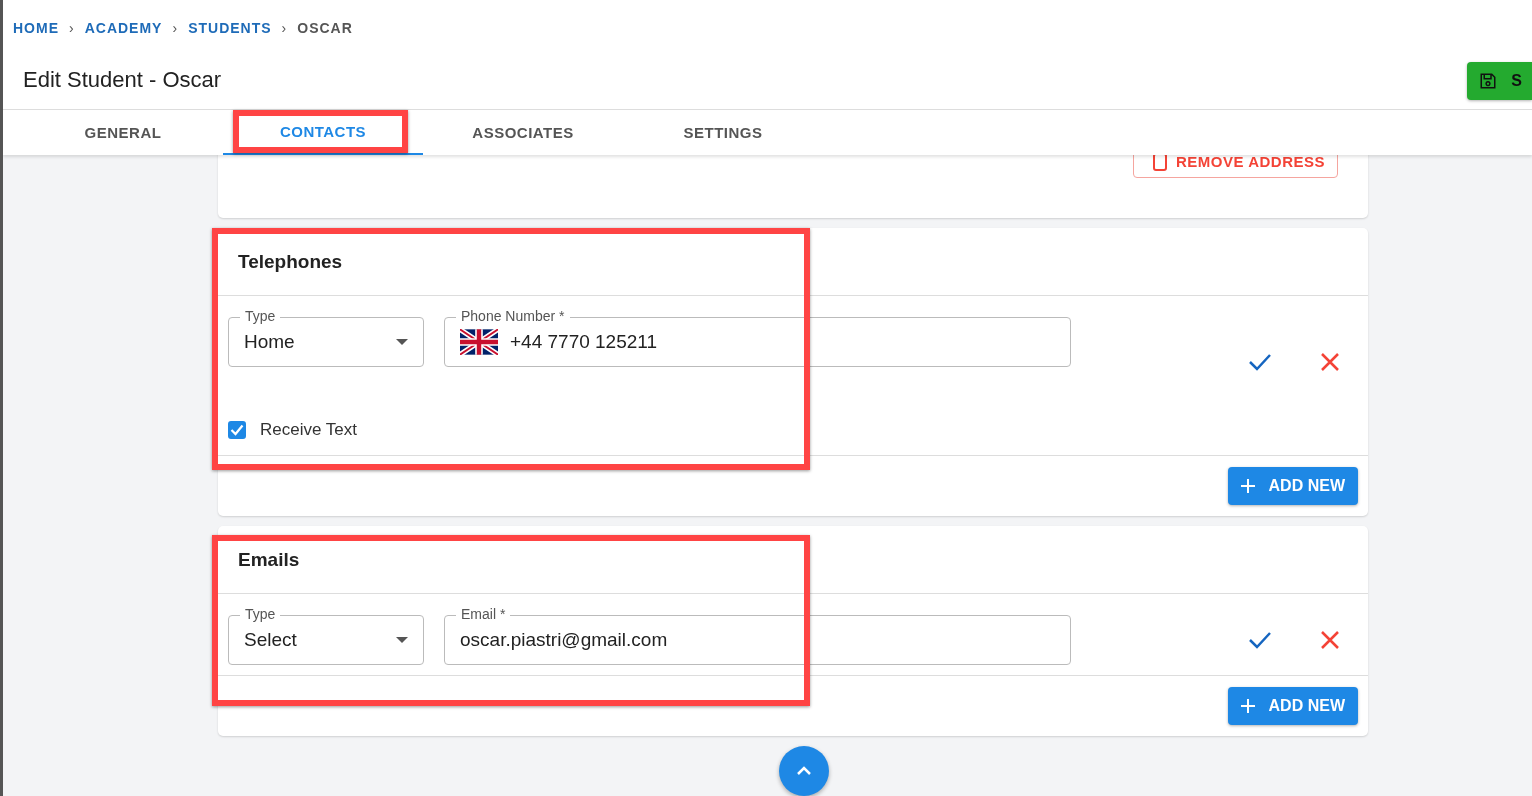 This screenshot has height=796, width=1532. What do you see at coordinates (1160, 163) in the screenshot?
I see `trash-icon` at bounding box center [1160, 163].